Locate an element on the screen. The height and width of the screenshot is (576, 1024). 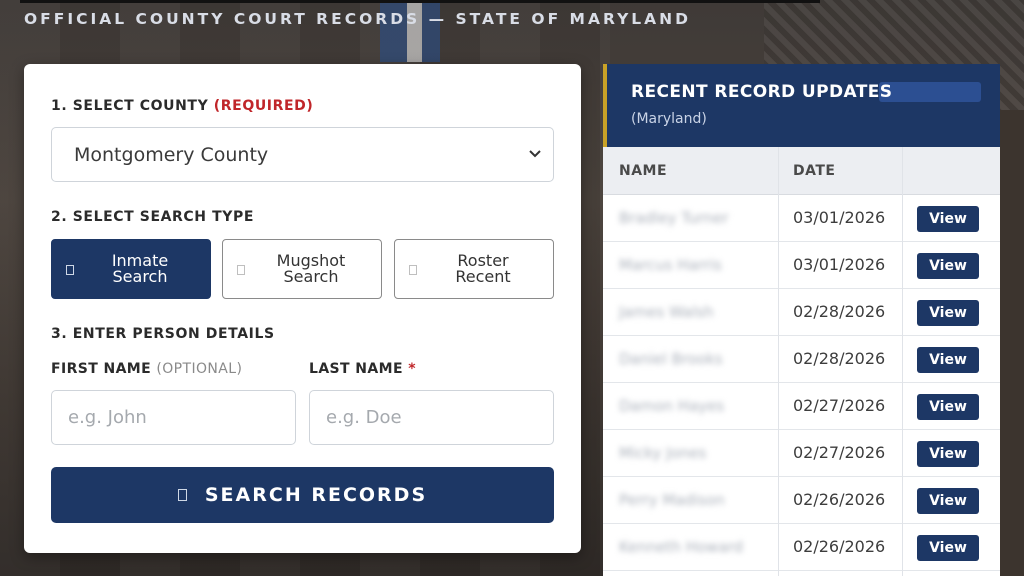
mugshot-search-button: Mugshot Search is located at coordinates (302, 269).